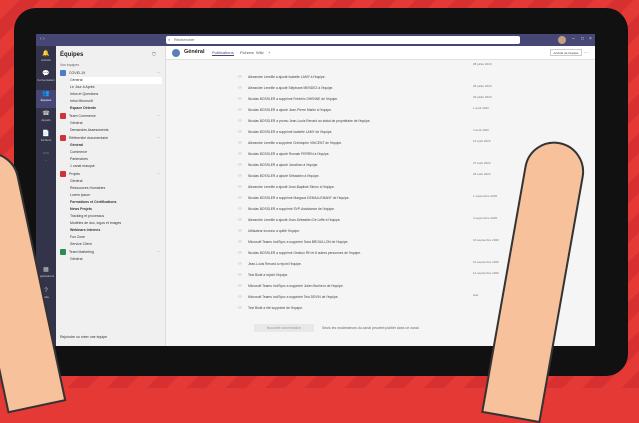  I want to click on channel-item: Le Jour à Après, so click(116, 87).